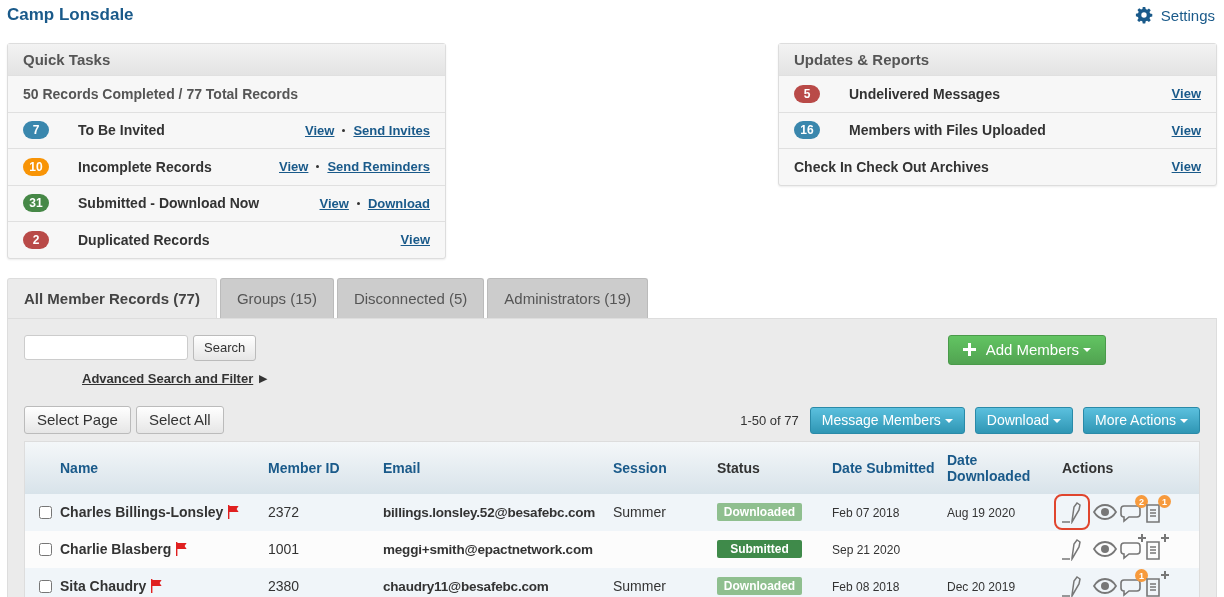  What do you see at coordinates (144, 239) in the screenshot?
I see `task-label: Duplicated Records` at bounding box center [144, 239].